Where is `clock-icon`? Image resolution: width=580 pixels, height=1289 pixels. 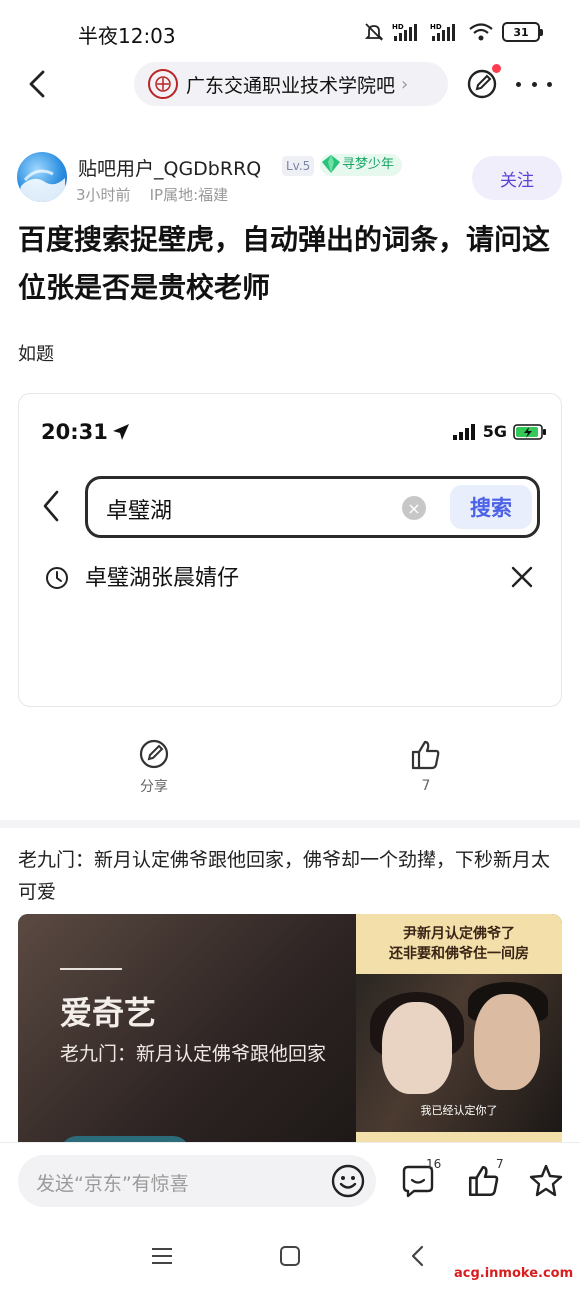 clock-icon is located at coordinates (57, 578).